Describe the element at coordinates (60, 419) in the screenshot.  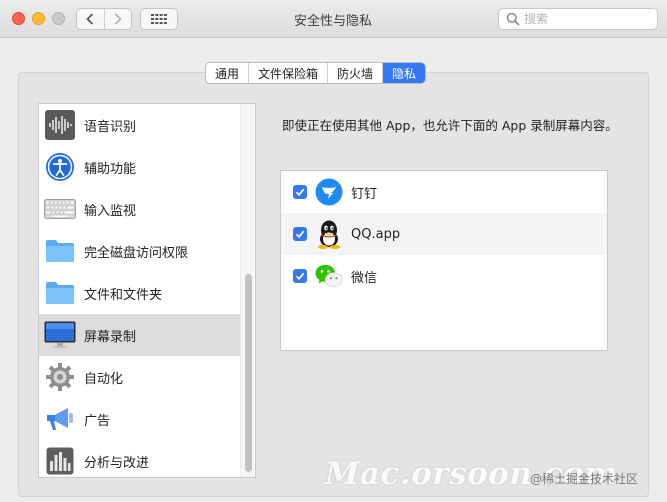
I see `megaphone-icon` at that location.